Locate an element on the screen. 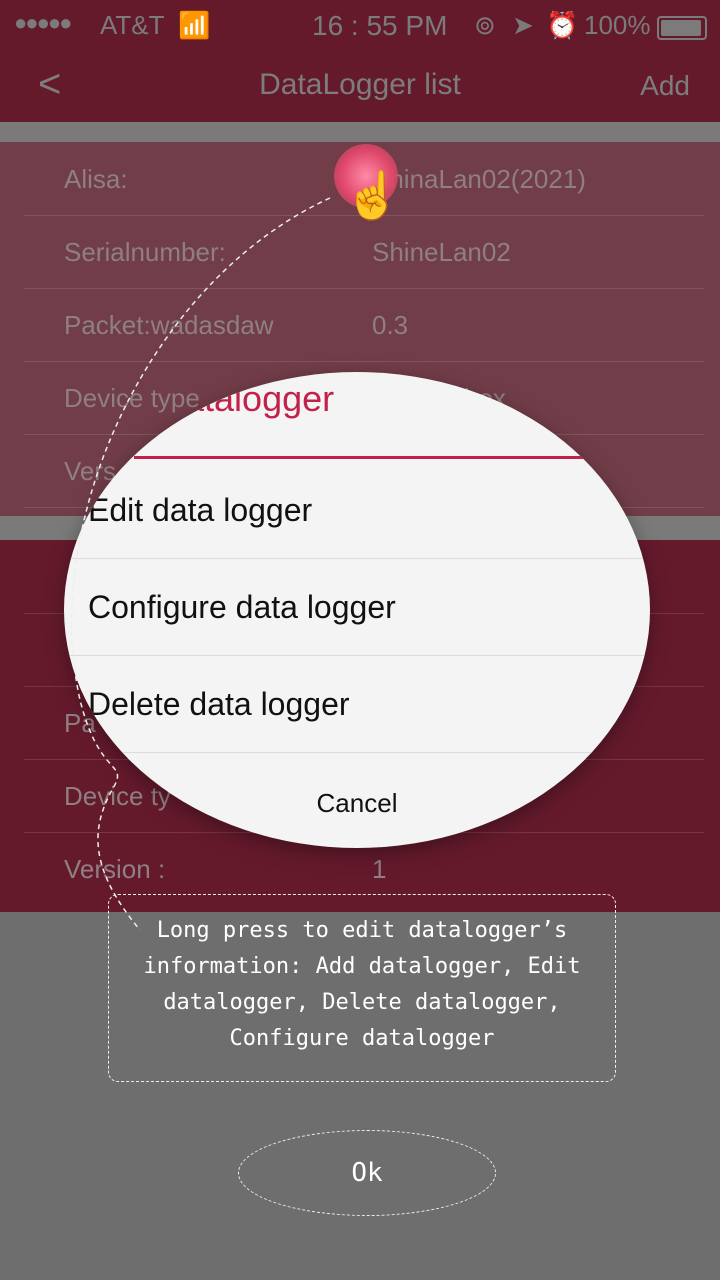  battery-icon is located at coordinates (682, 28).